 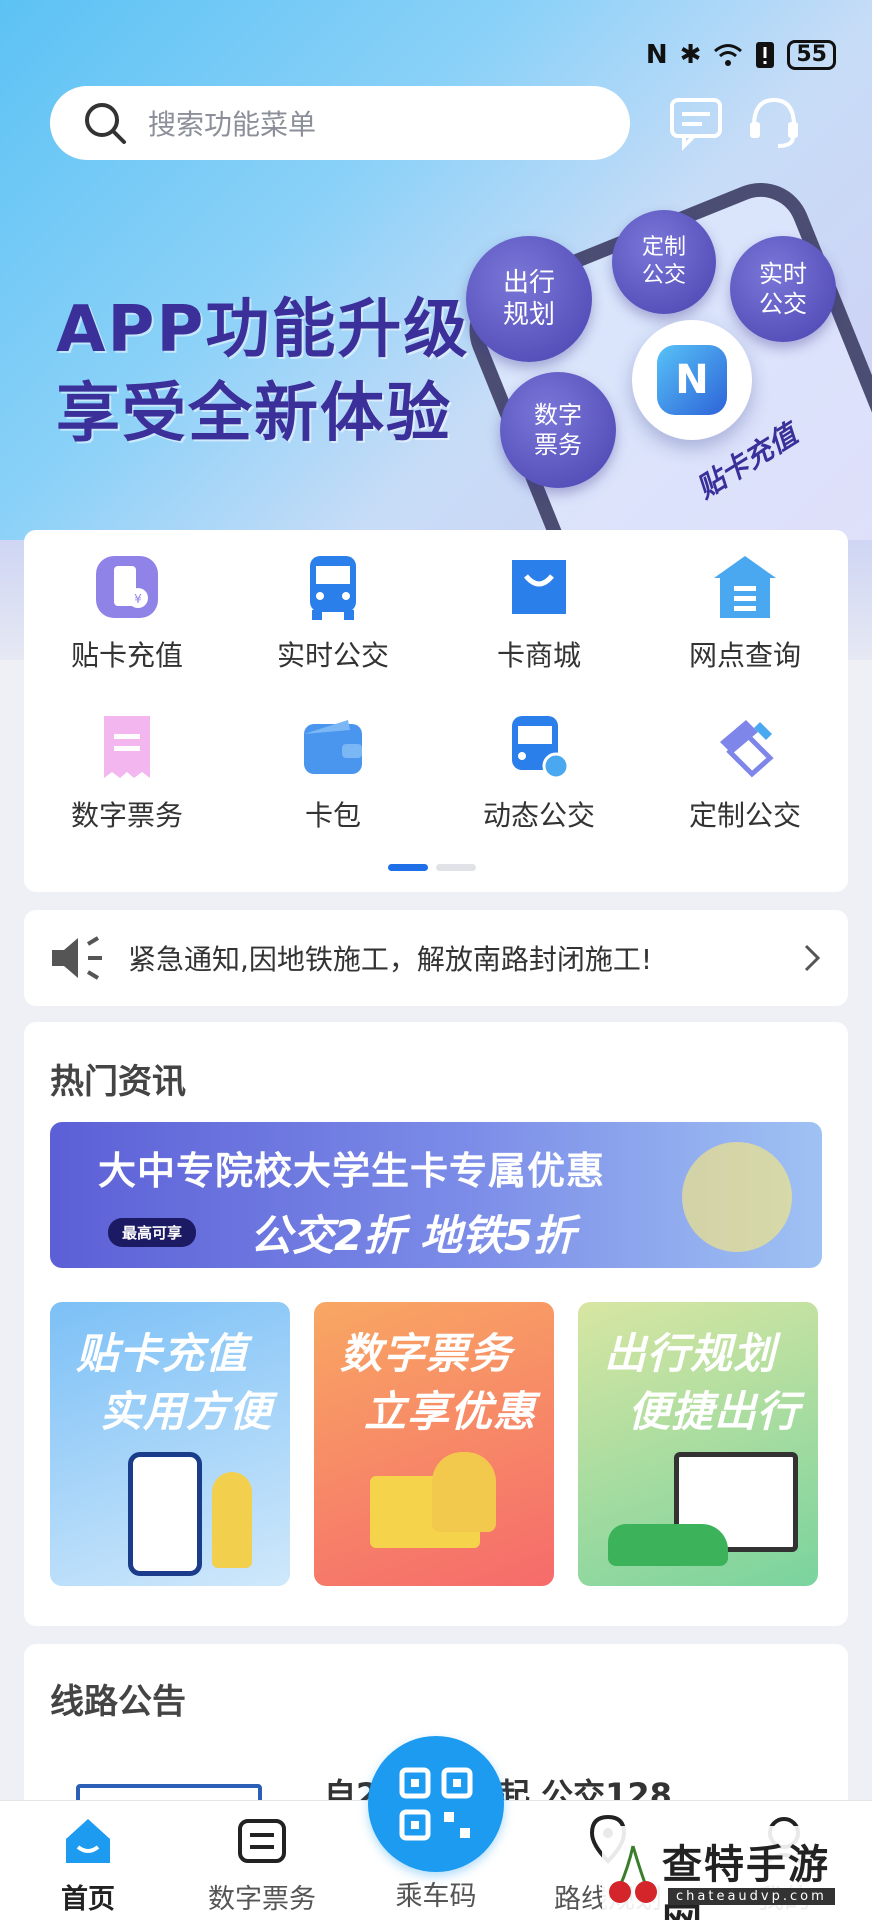 I want to click on nfc-badge: N, so click(x=692, y=380).